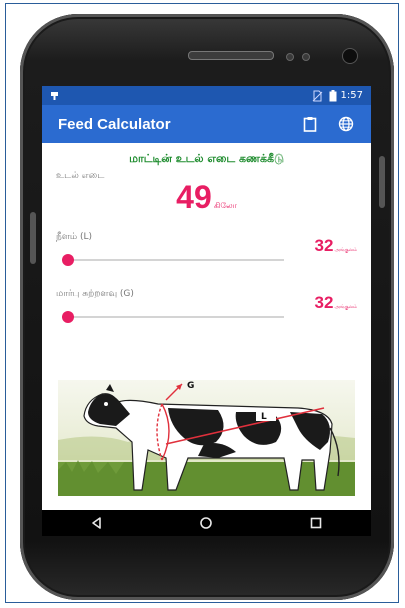 The image size is (405, 608). What do you see at coordinates (173, 317) in the screenshot?
I see `girth-slider` at bounding box center [173, 317].